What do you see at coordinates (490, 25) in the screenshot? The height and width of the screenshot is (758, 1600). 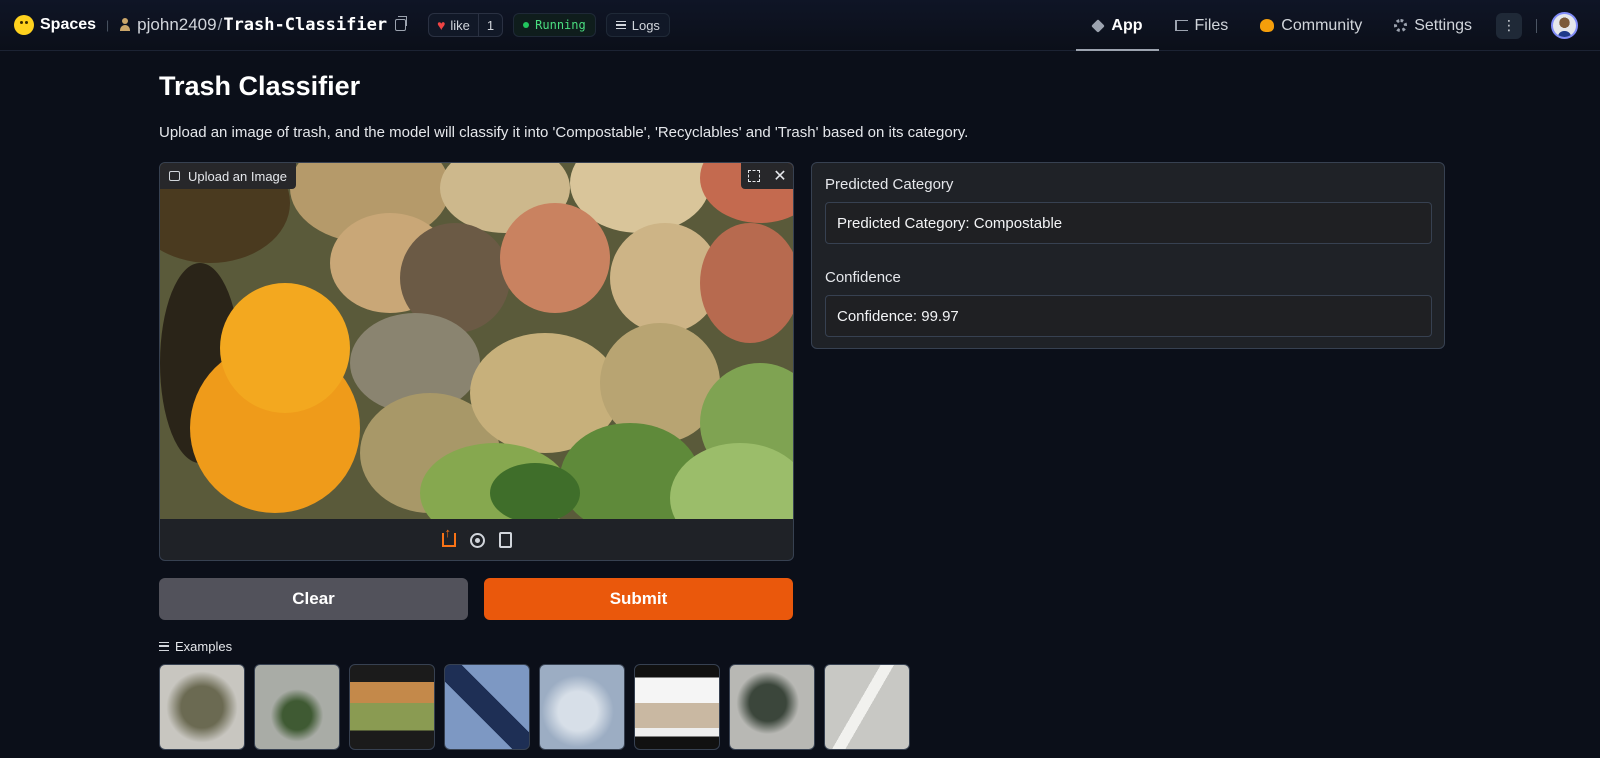 I see `like-count: 1` at bounding box center [490, 25].